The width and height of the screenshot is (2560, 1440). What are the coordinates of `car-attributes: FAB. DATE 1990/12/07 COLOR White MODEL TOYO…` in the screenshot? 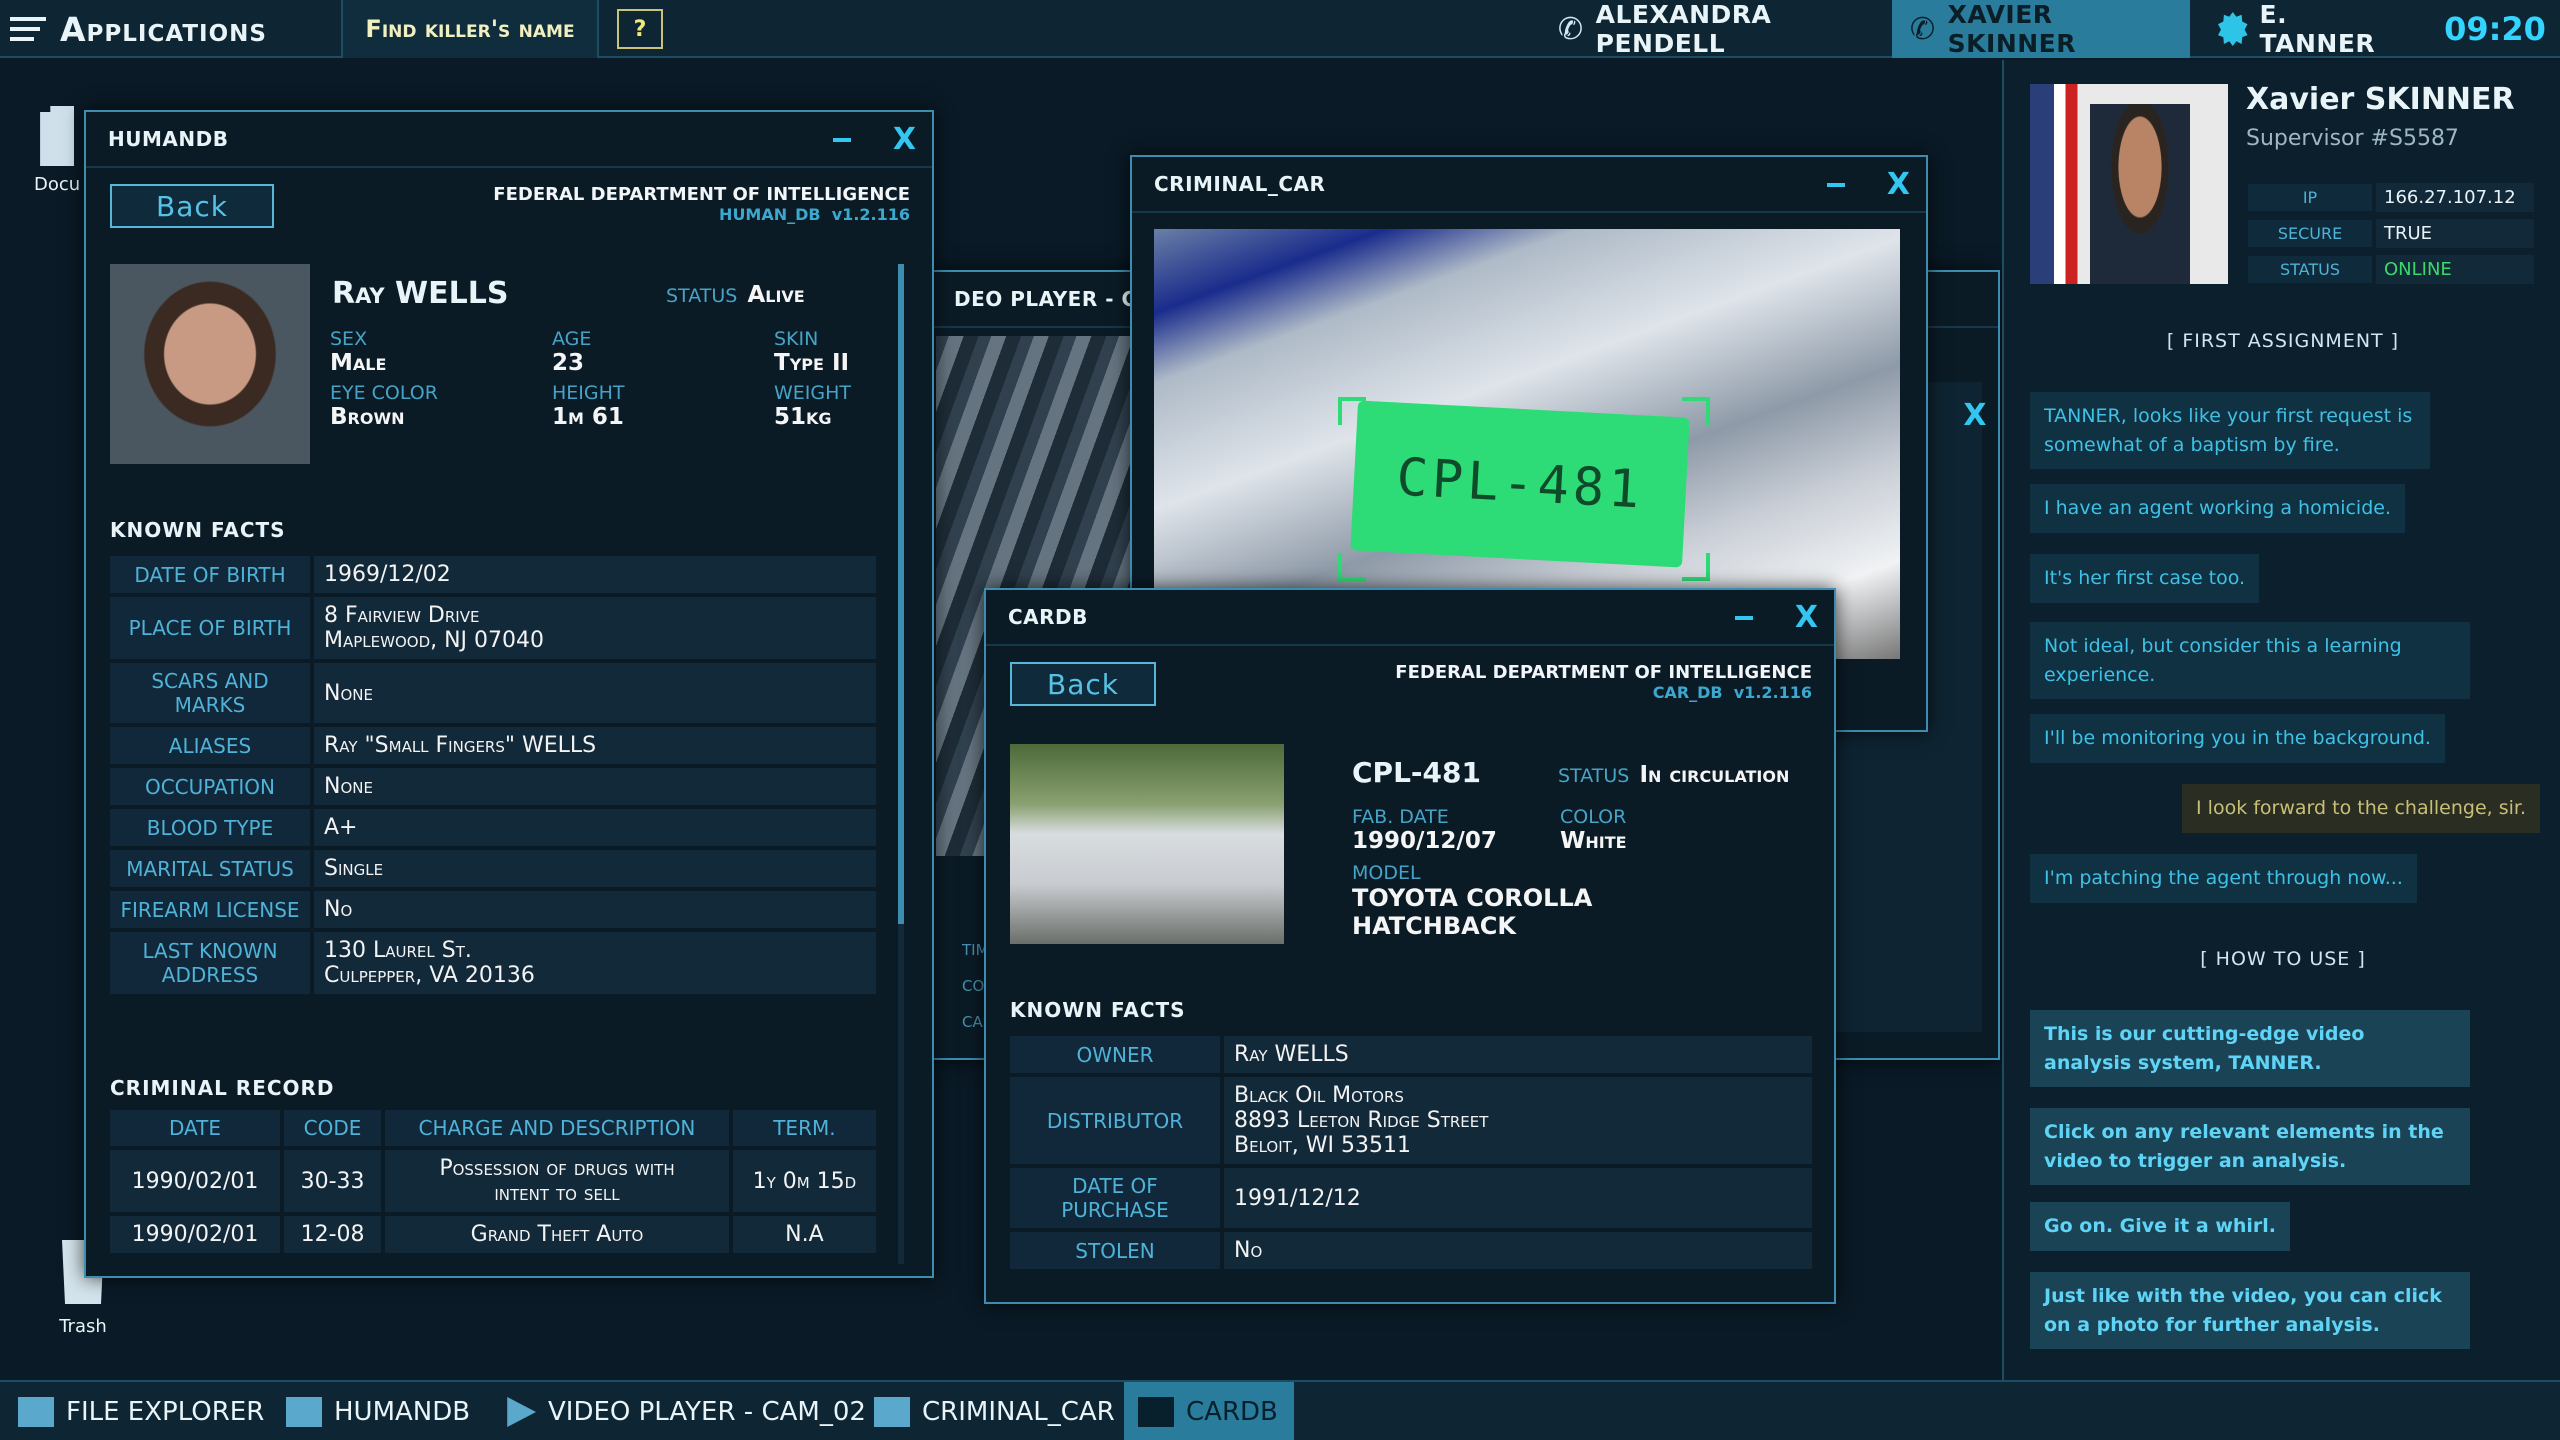 It's located at (1562, 873).